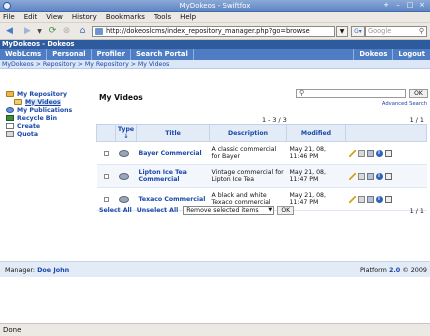  What do you see at coordinates (358, 31) in the screenshot?
I see `search-engine-icon: G▾` at bounding box center [358, 31].